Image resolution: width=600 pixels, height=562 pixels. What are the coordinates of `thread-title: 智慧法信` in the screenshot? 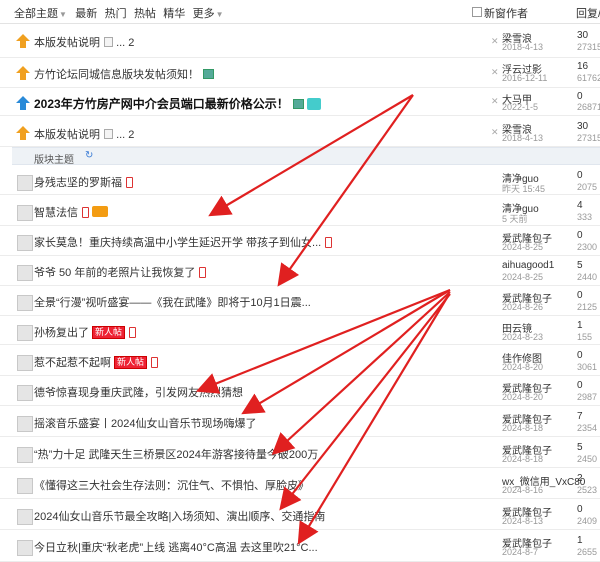 It's located at (71, 212).